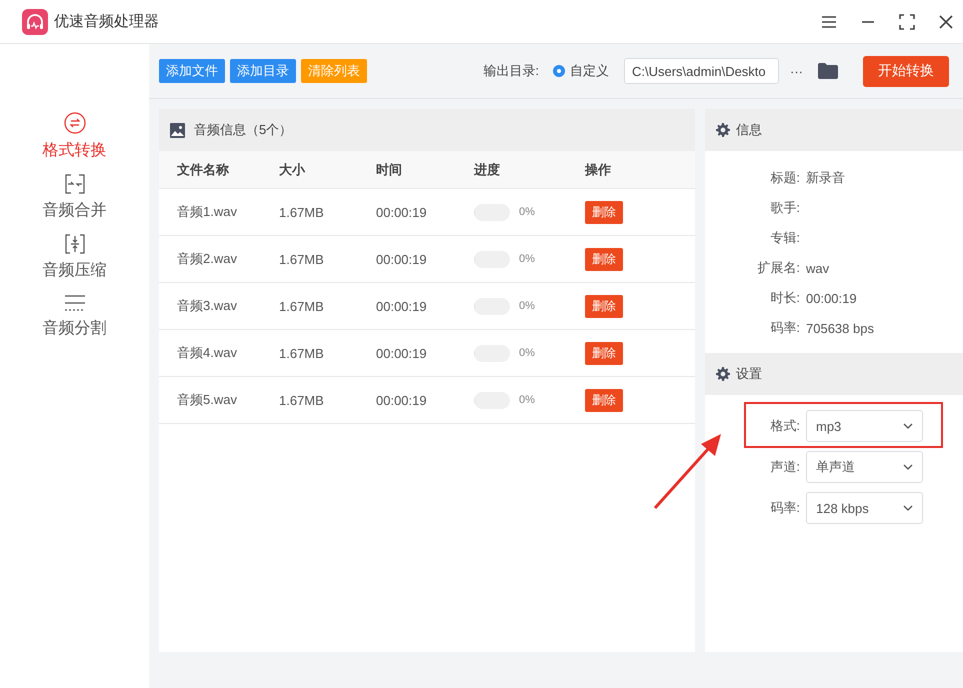 Image resolution: width=963 pixels, height=688 pixels. I want to click on folder-icon, so click(828, 71).